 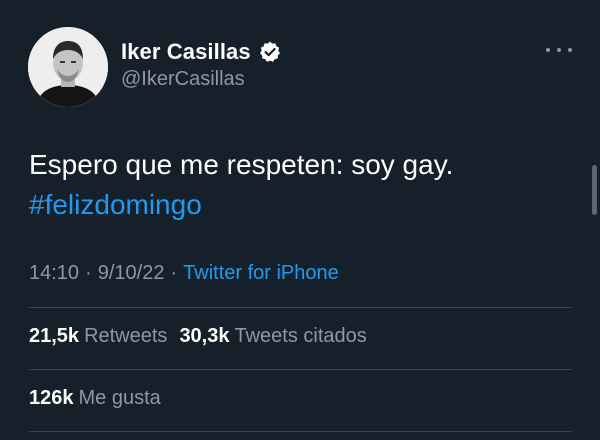 I want to click on engagement-stats-row: 21,5k Retweets 30,3k Tweets citados, so click(x=198, y=339).